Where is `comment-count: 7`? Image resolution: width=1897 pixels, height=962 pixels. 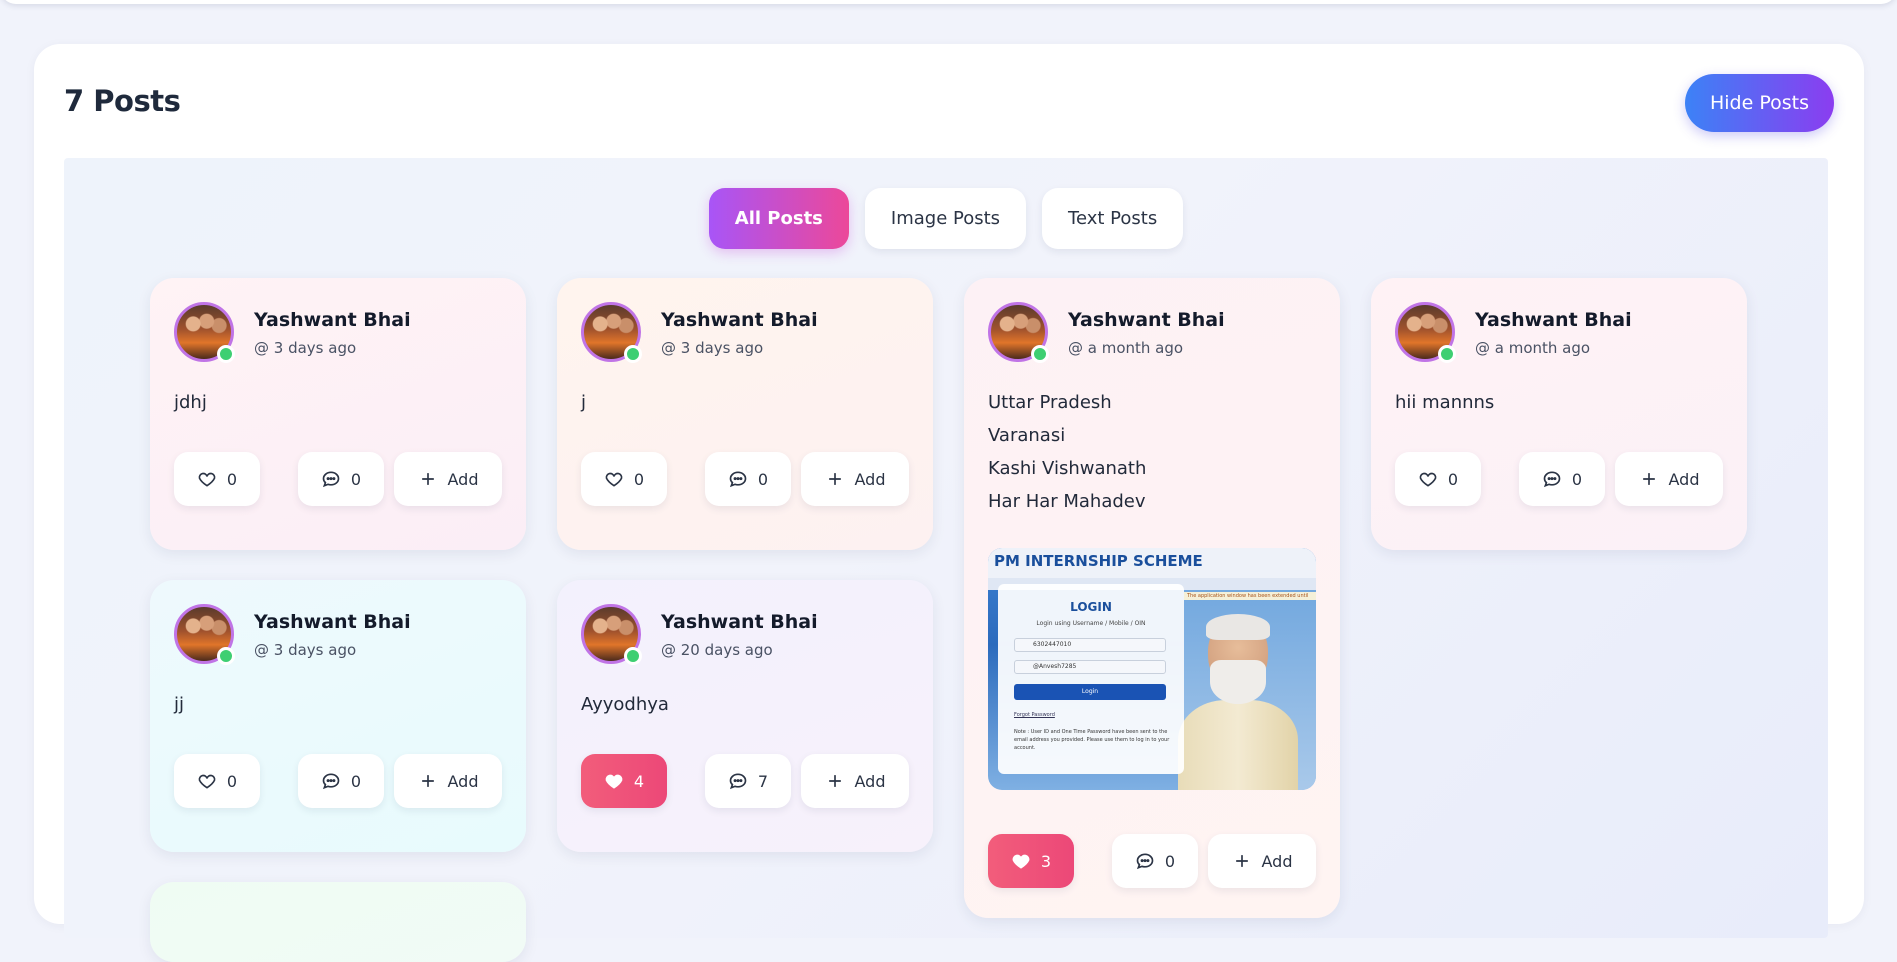
comment-count: 7 is located at coordinates (763, 781).